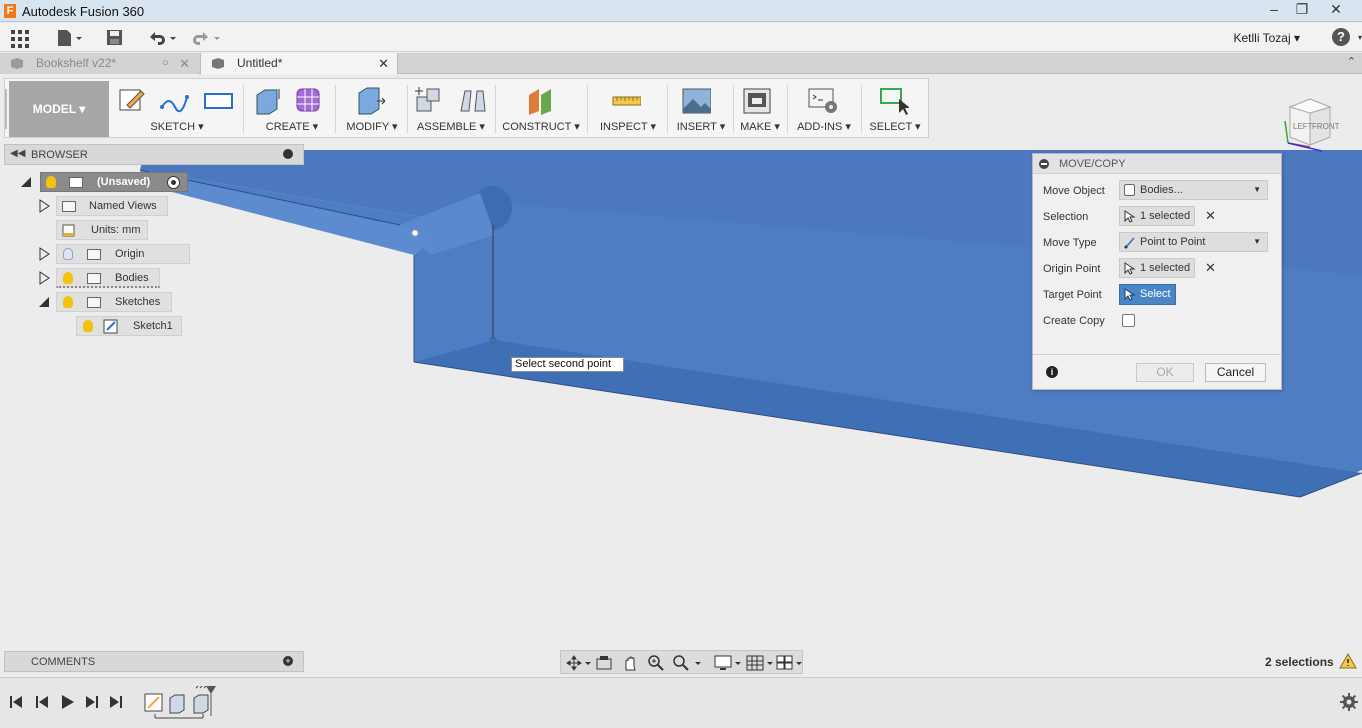 This screenshot has width=1362, height=728. I want to click on add-ins-group: ADD-INS ▾, so click(824, 108).